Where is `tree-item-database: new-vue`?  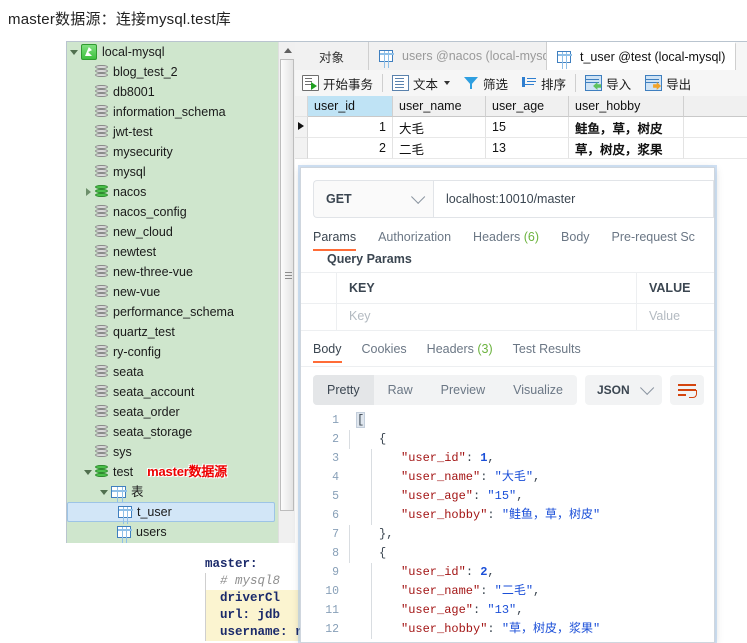 tree-item-database: new-vue is located at coordinates (172, 292).